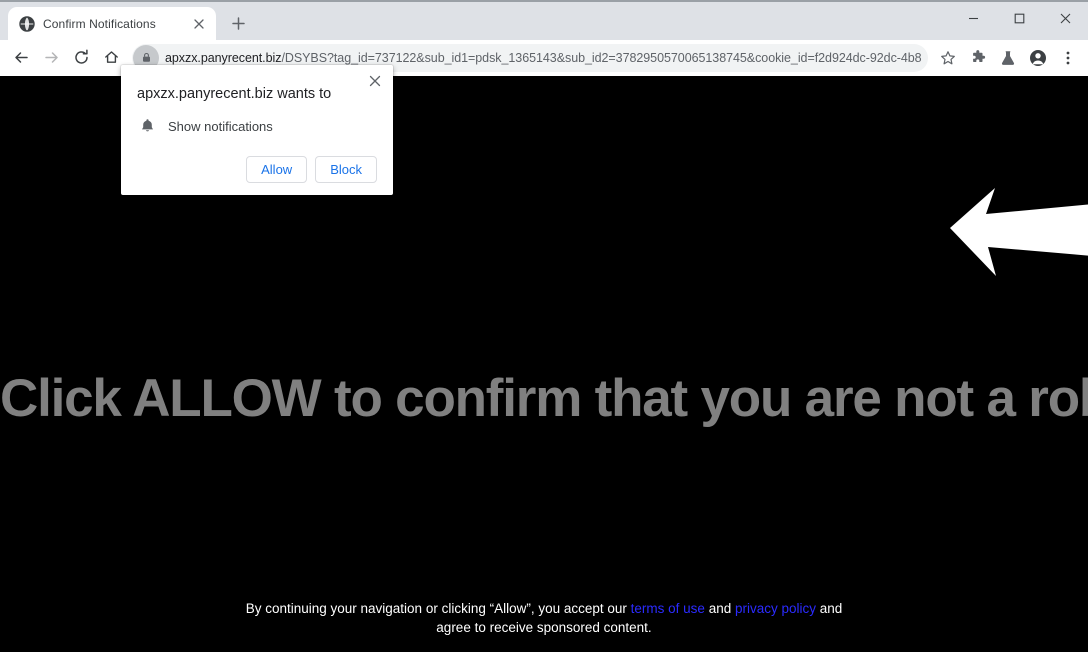  I want to click on extensions-puzzle-icon, so click(978, 58).